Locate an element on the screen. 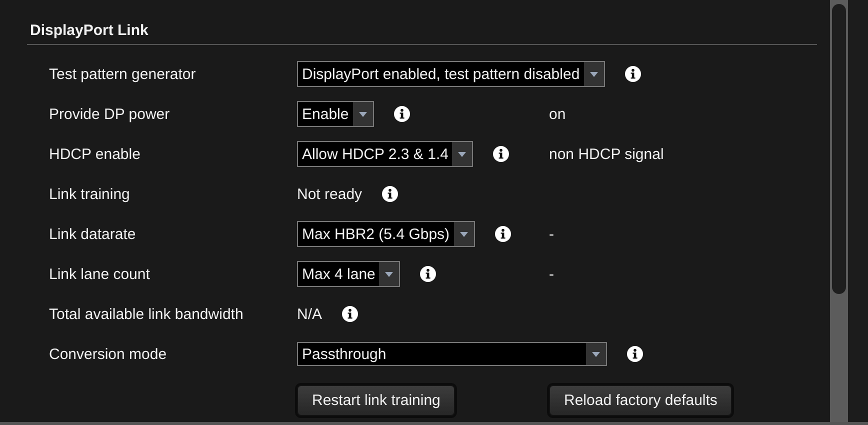 This screenshot has height=425, width=868. dropdown: Enable is located at coordinates (335, 114).